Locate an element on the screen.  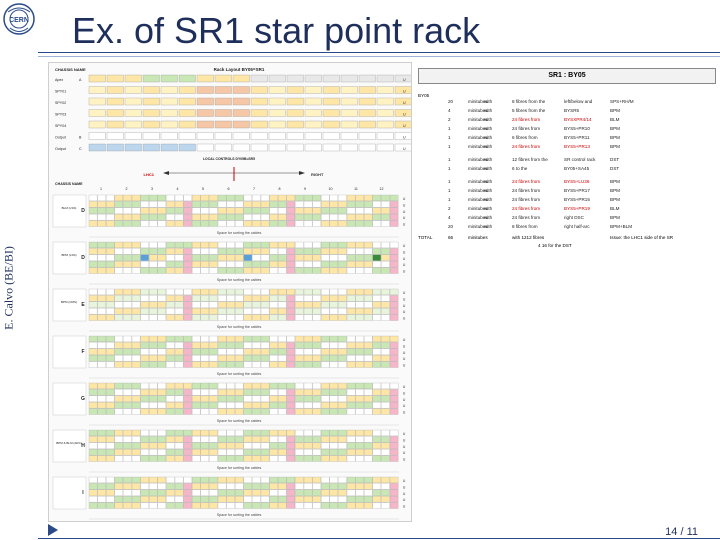
section-letter: G is located at coordinates (83, 399).